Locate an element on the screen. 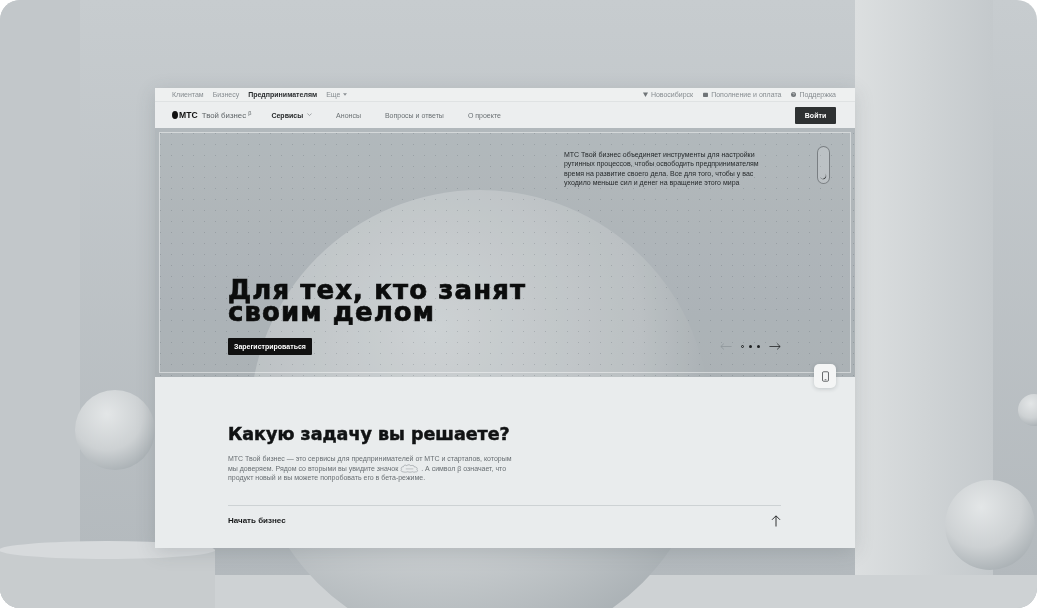 The image size is (1037, 608). chevron-down-icon is located at coordinates (310, 115).